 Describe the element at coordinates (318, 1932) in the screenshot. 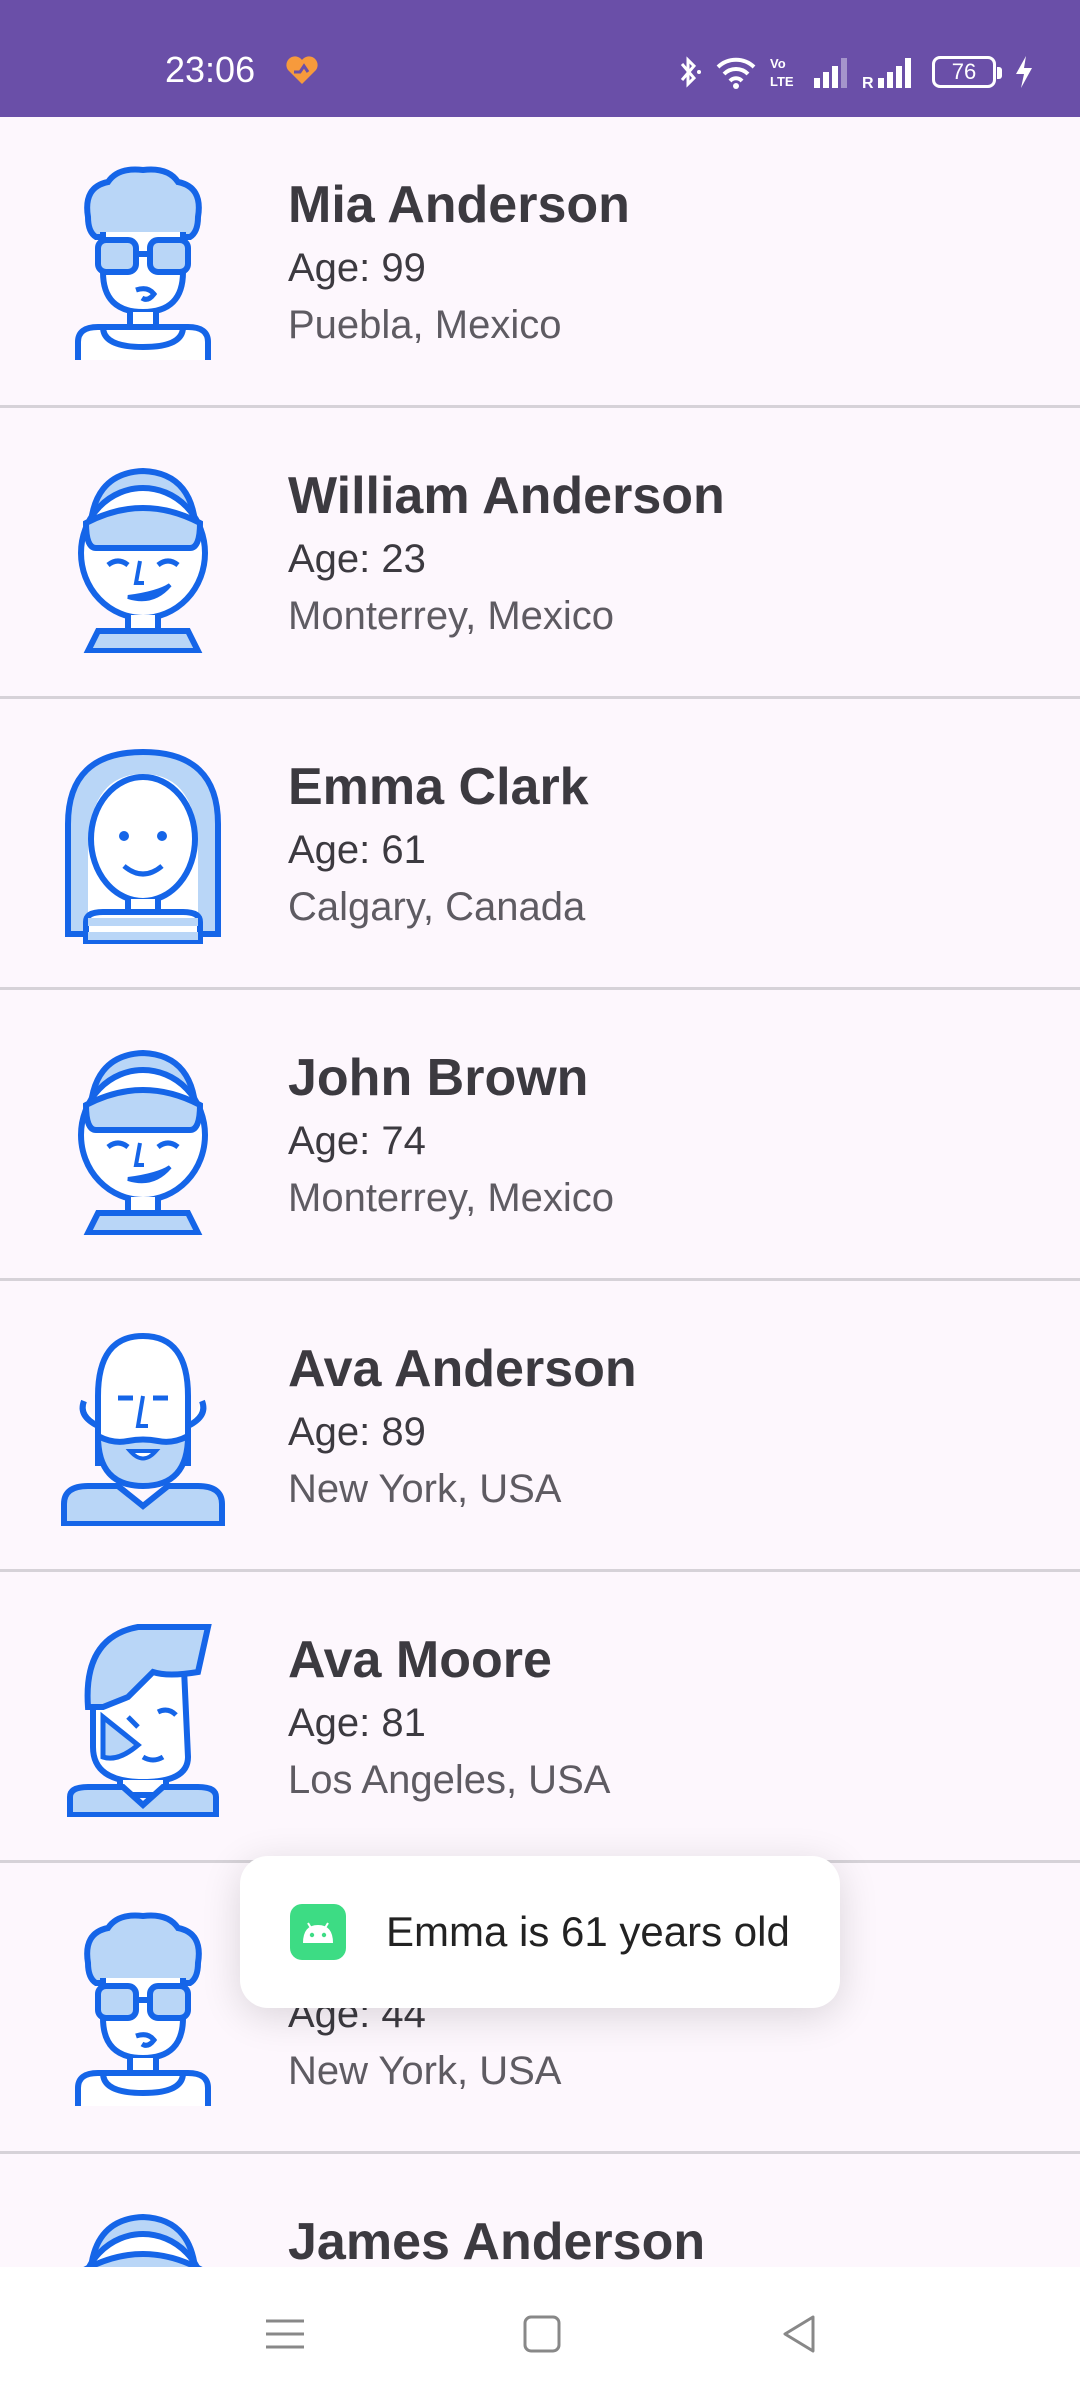

I see `android-app-icon` at that location.